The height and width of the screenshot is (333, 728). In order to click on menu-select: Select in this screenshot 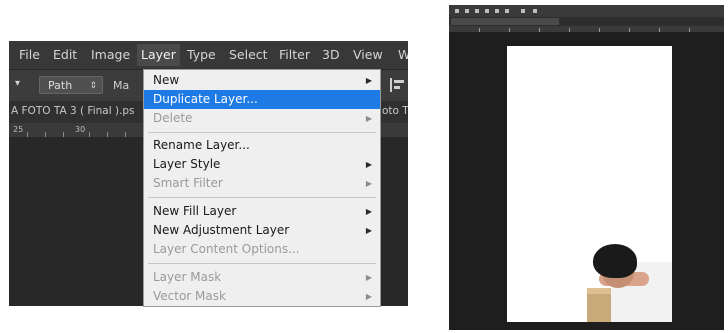, I will do `click(248, 54)`.